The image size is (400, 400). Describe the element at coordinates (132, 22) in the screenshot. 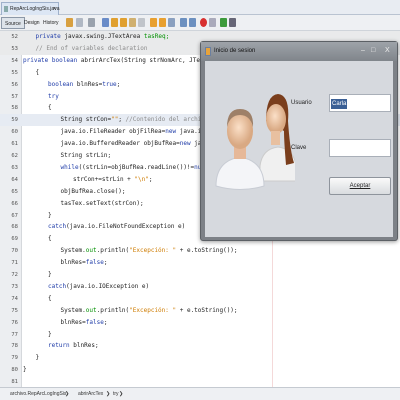

I see `toggle-highlight-icon` at that location.